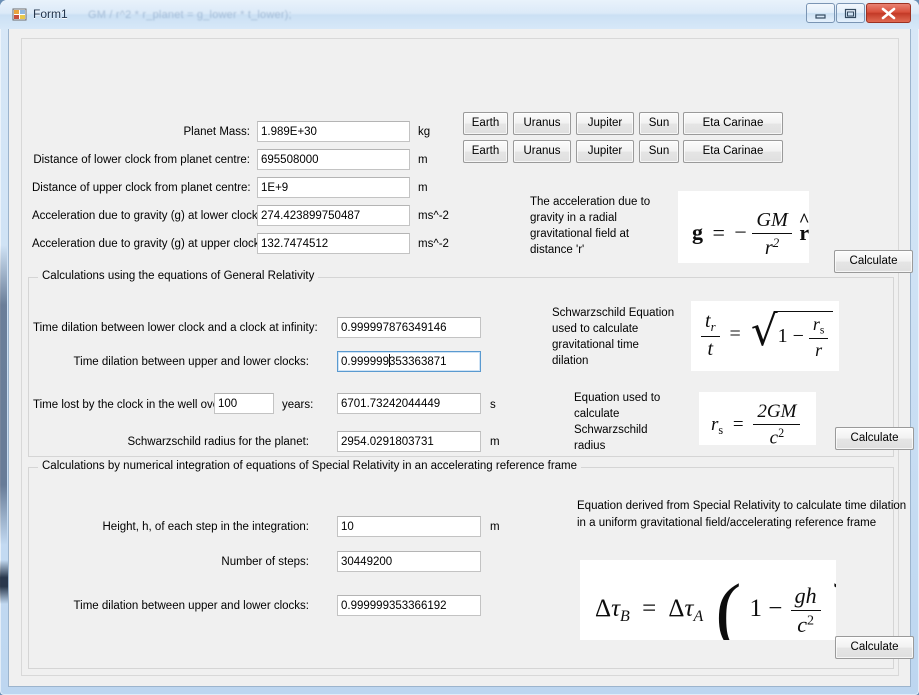 The image size is (919, 695). I want to click on window-edge-artifact, so click(4, 582).